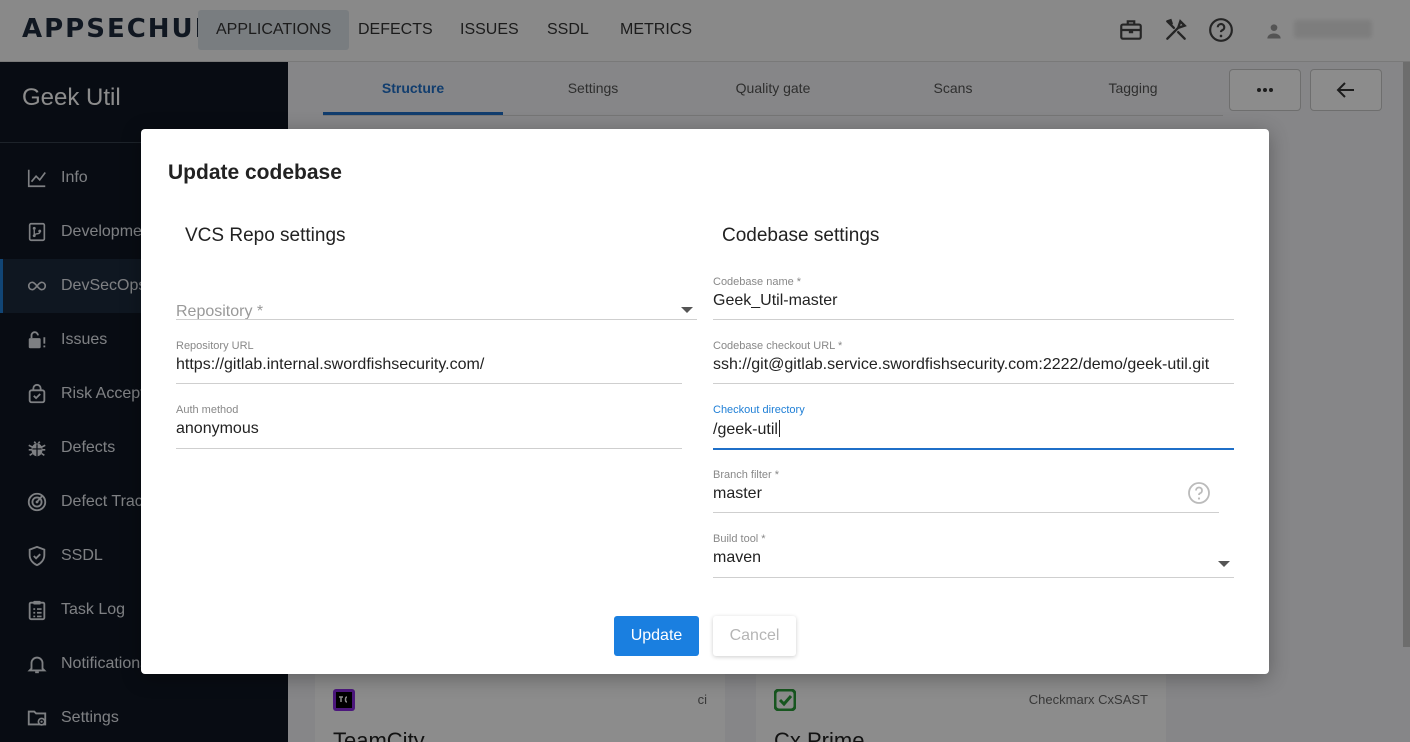 The height and width of the screenshot is (742, 1410). I want to click on field-label: Build tool *, so click(739, 539).